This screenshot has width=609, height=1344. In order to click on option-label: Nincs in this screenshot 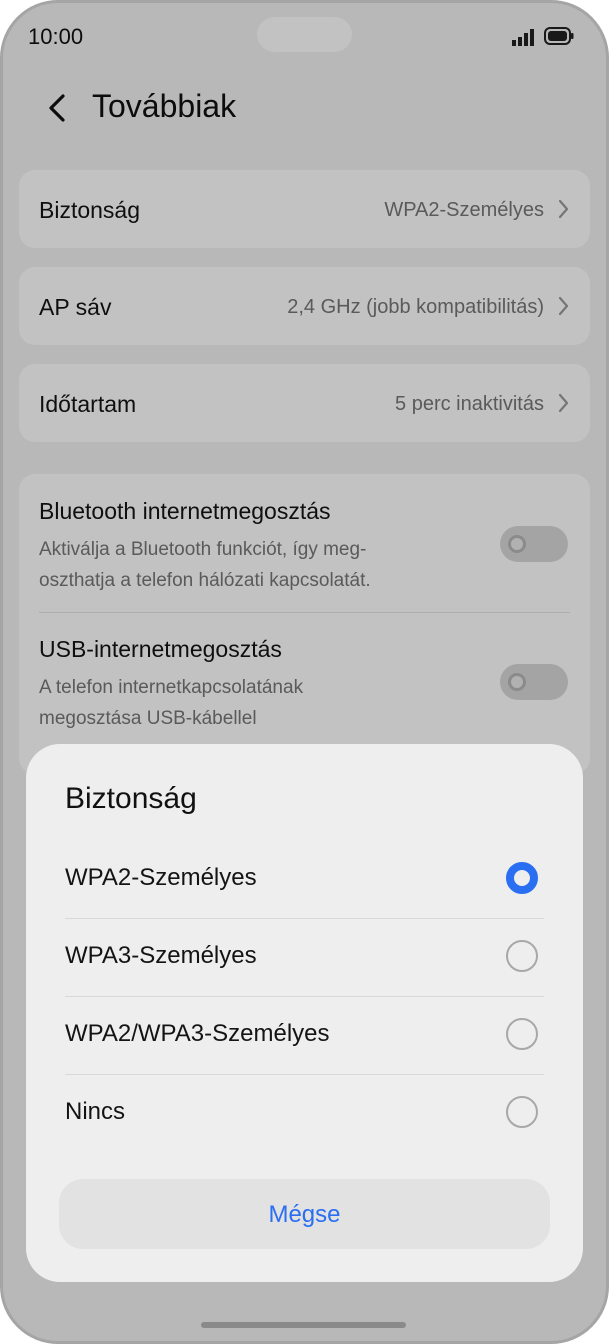, I will do `click(95, 1111)`.